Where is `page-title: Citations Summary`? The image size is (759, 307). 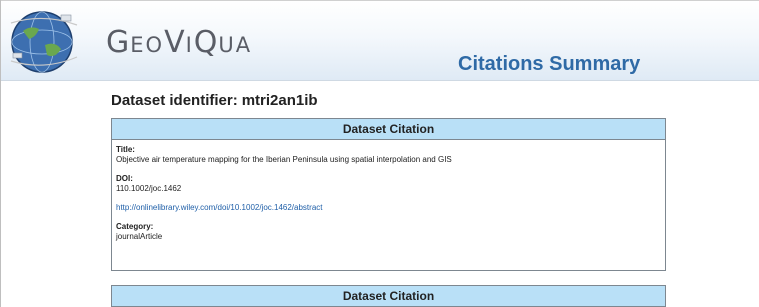
page-title: Citations Summary is located at coordinates (549, 64).